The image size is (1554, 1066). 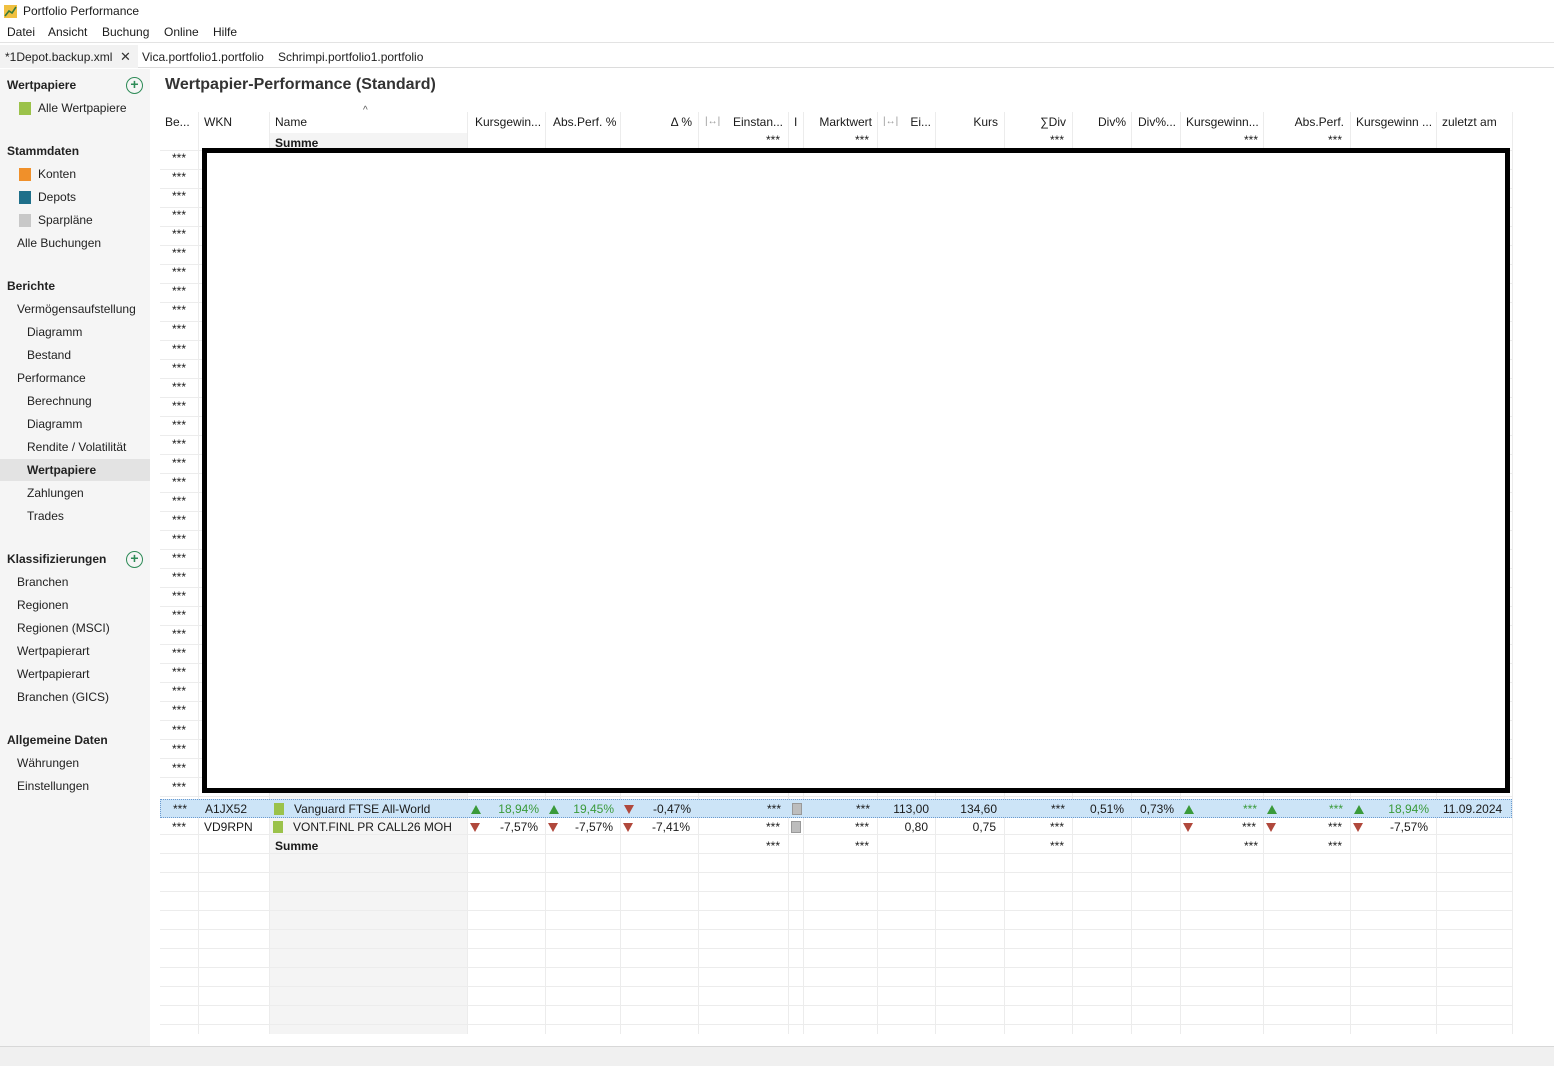 I want to click on tab-depot-backup: *1Depot.backup.xml ✕, so click(x=69, y=56).